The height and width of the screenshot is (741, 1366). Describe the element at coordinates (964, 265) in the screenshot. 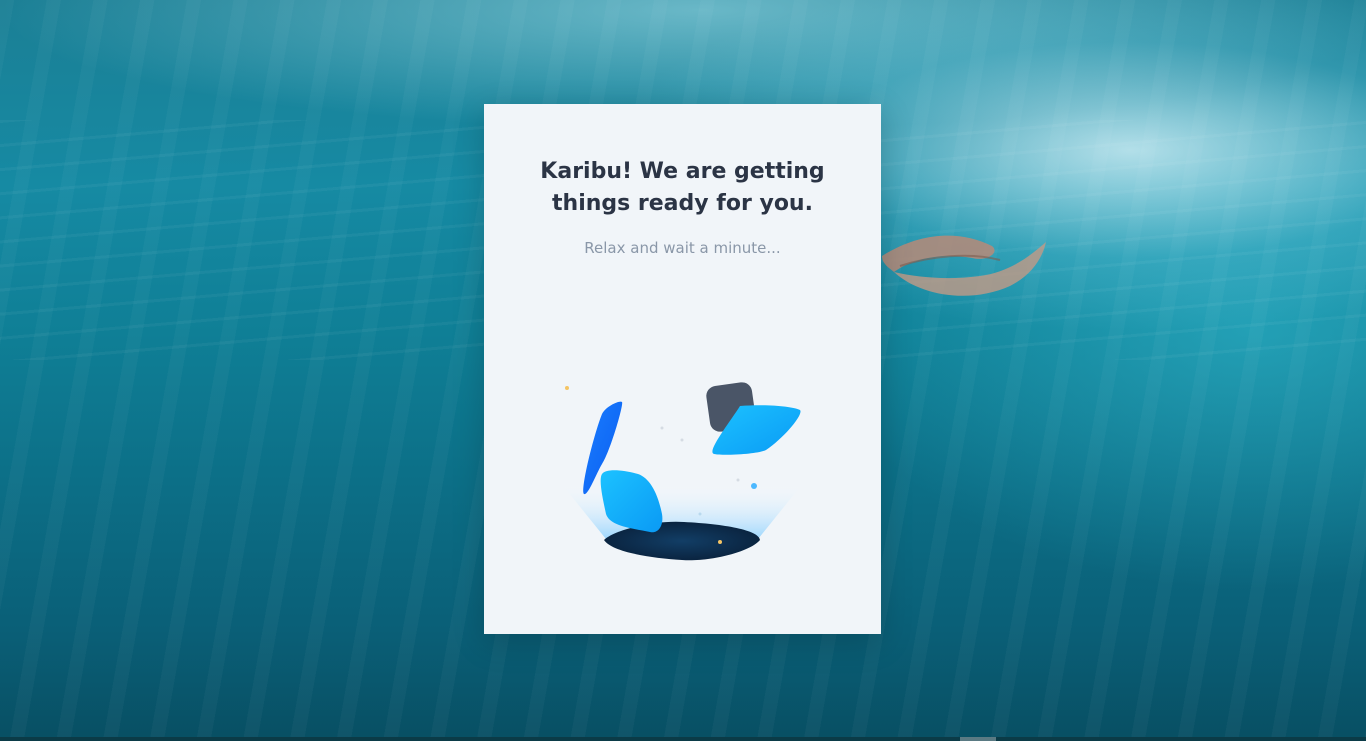

I see `mermaid-tail-image` at that location.